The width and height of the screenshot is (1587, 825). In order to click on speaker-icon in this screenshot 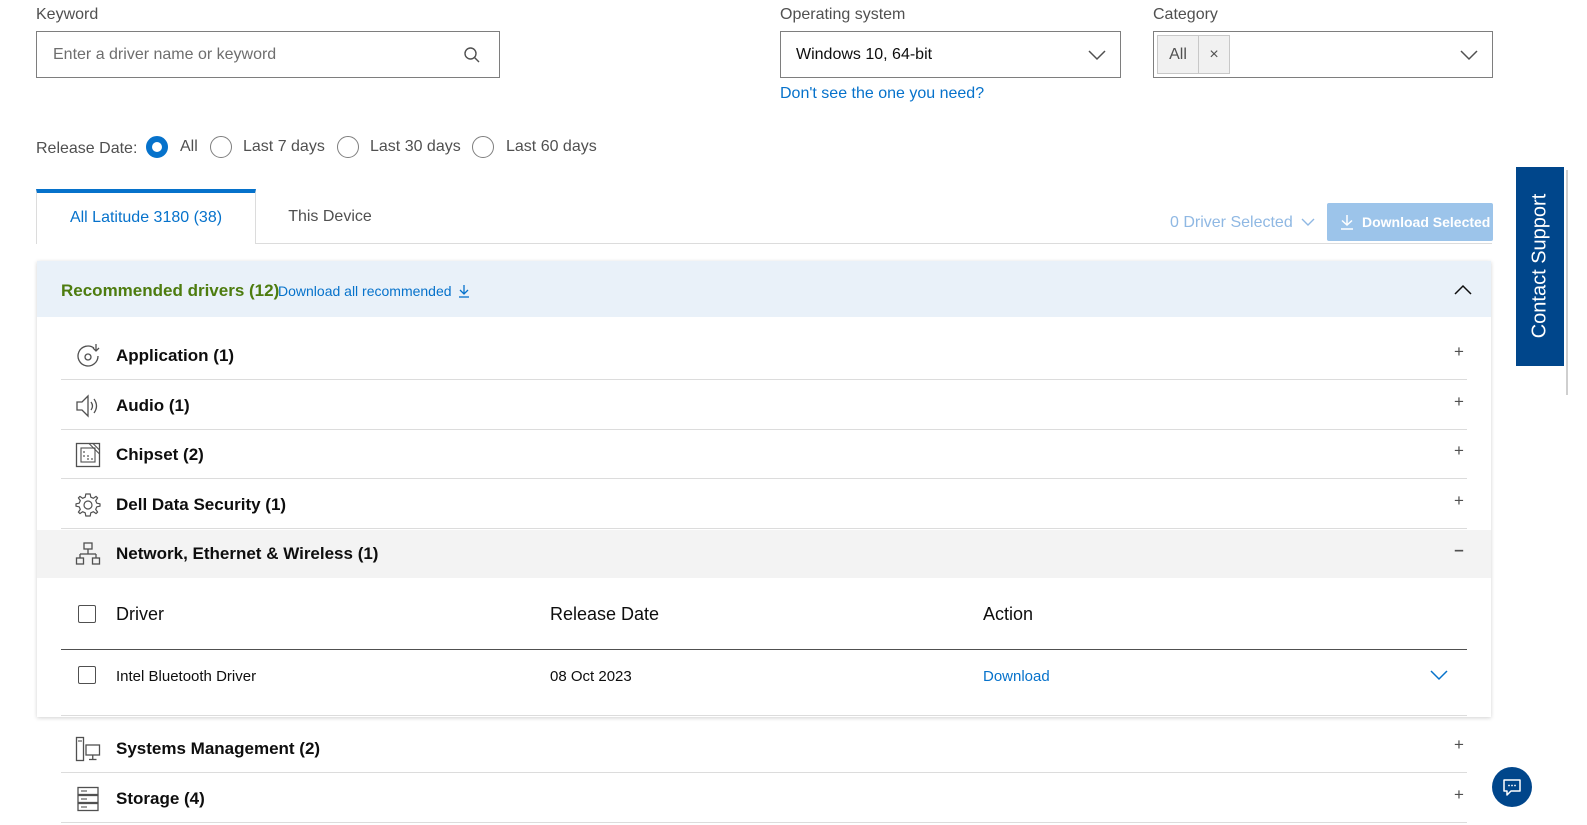, I will do `click(87, 406)`.